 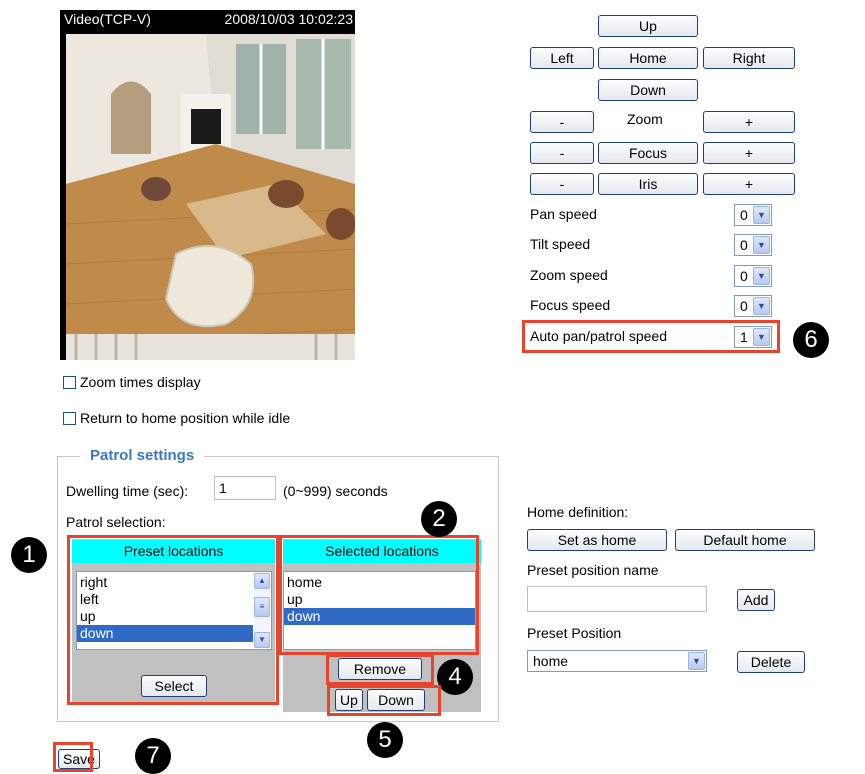 What do you see at coordinates (560, 244) in the screenshot?
I see `tilt-speed-label: Tilt speed` at bounding box center [560, 244].